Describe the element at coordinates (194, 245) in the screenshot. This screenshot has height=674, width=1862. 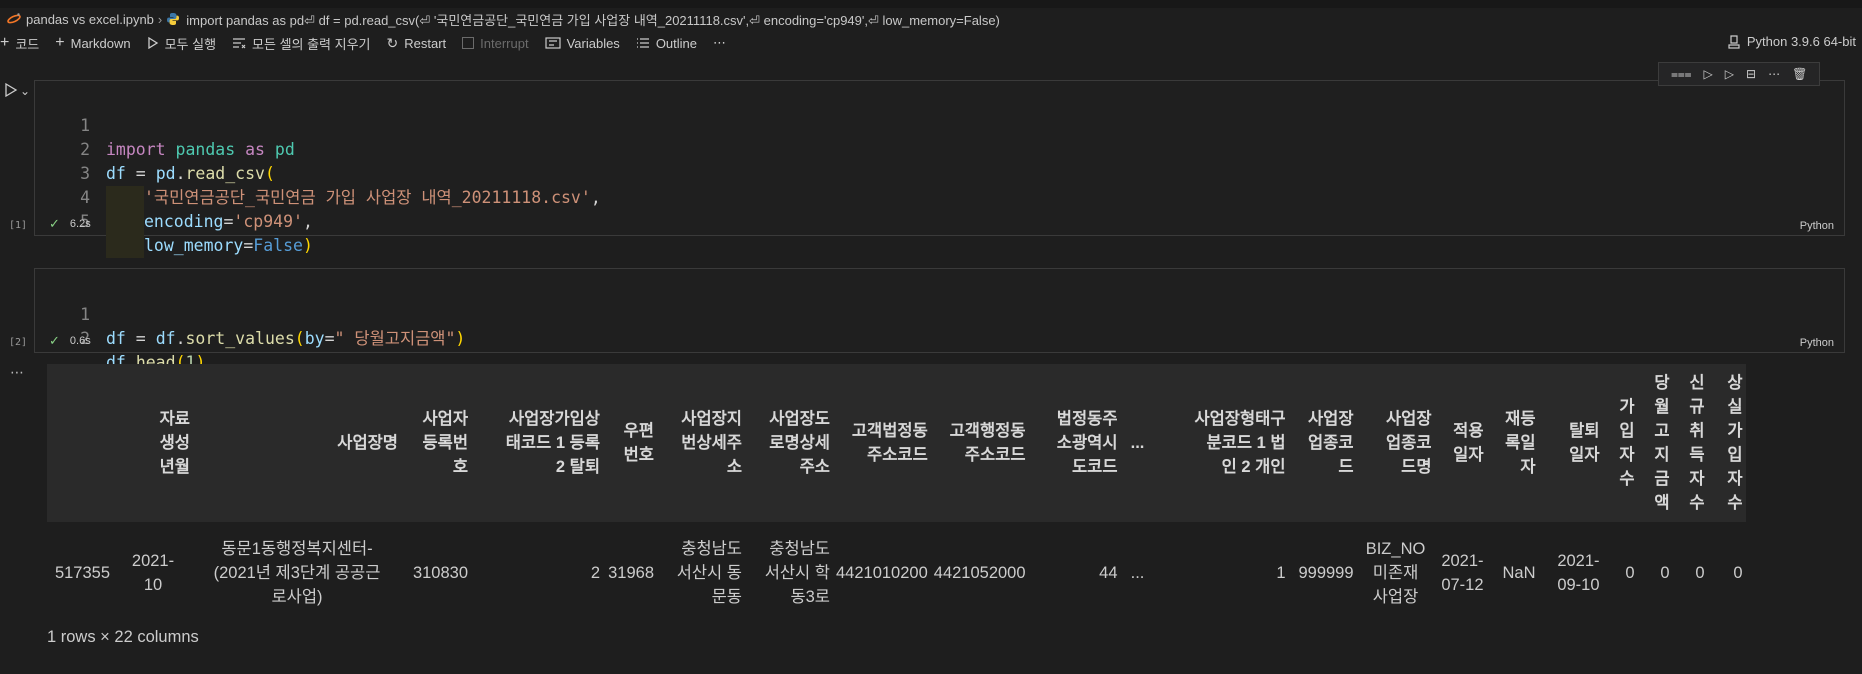
I see `code-token: low_memory` at that location.